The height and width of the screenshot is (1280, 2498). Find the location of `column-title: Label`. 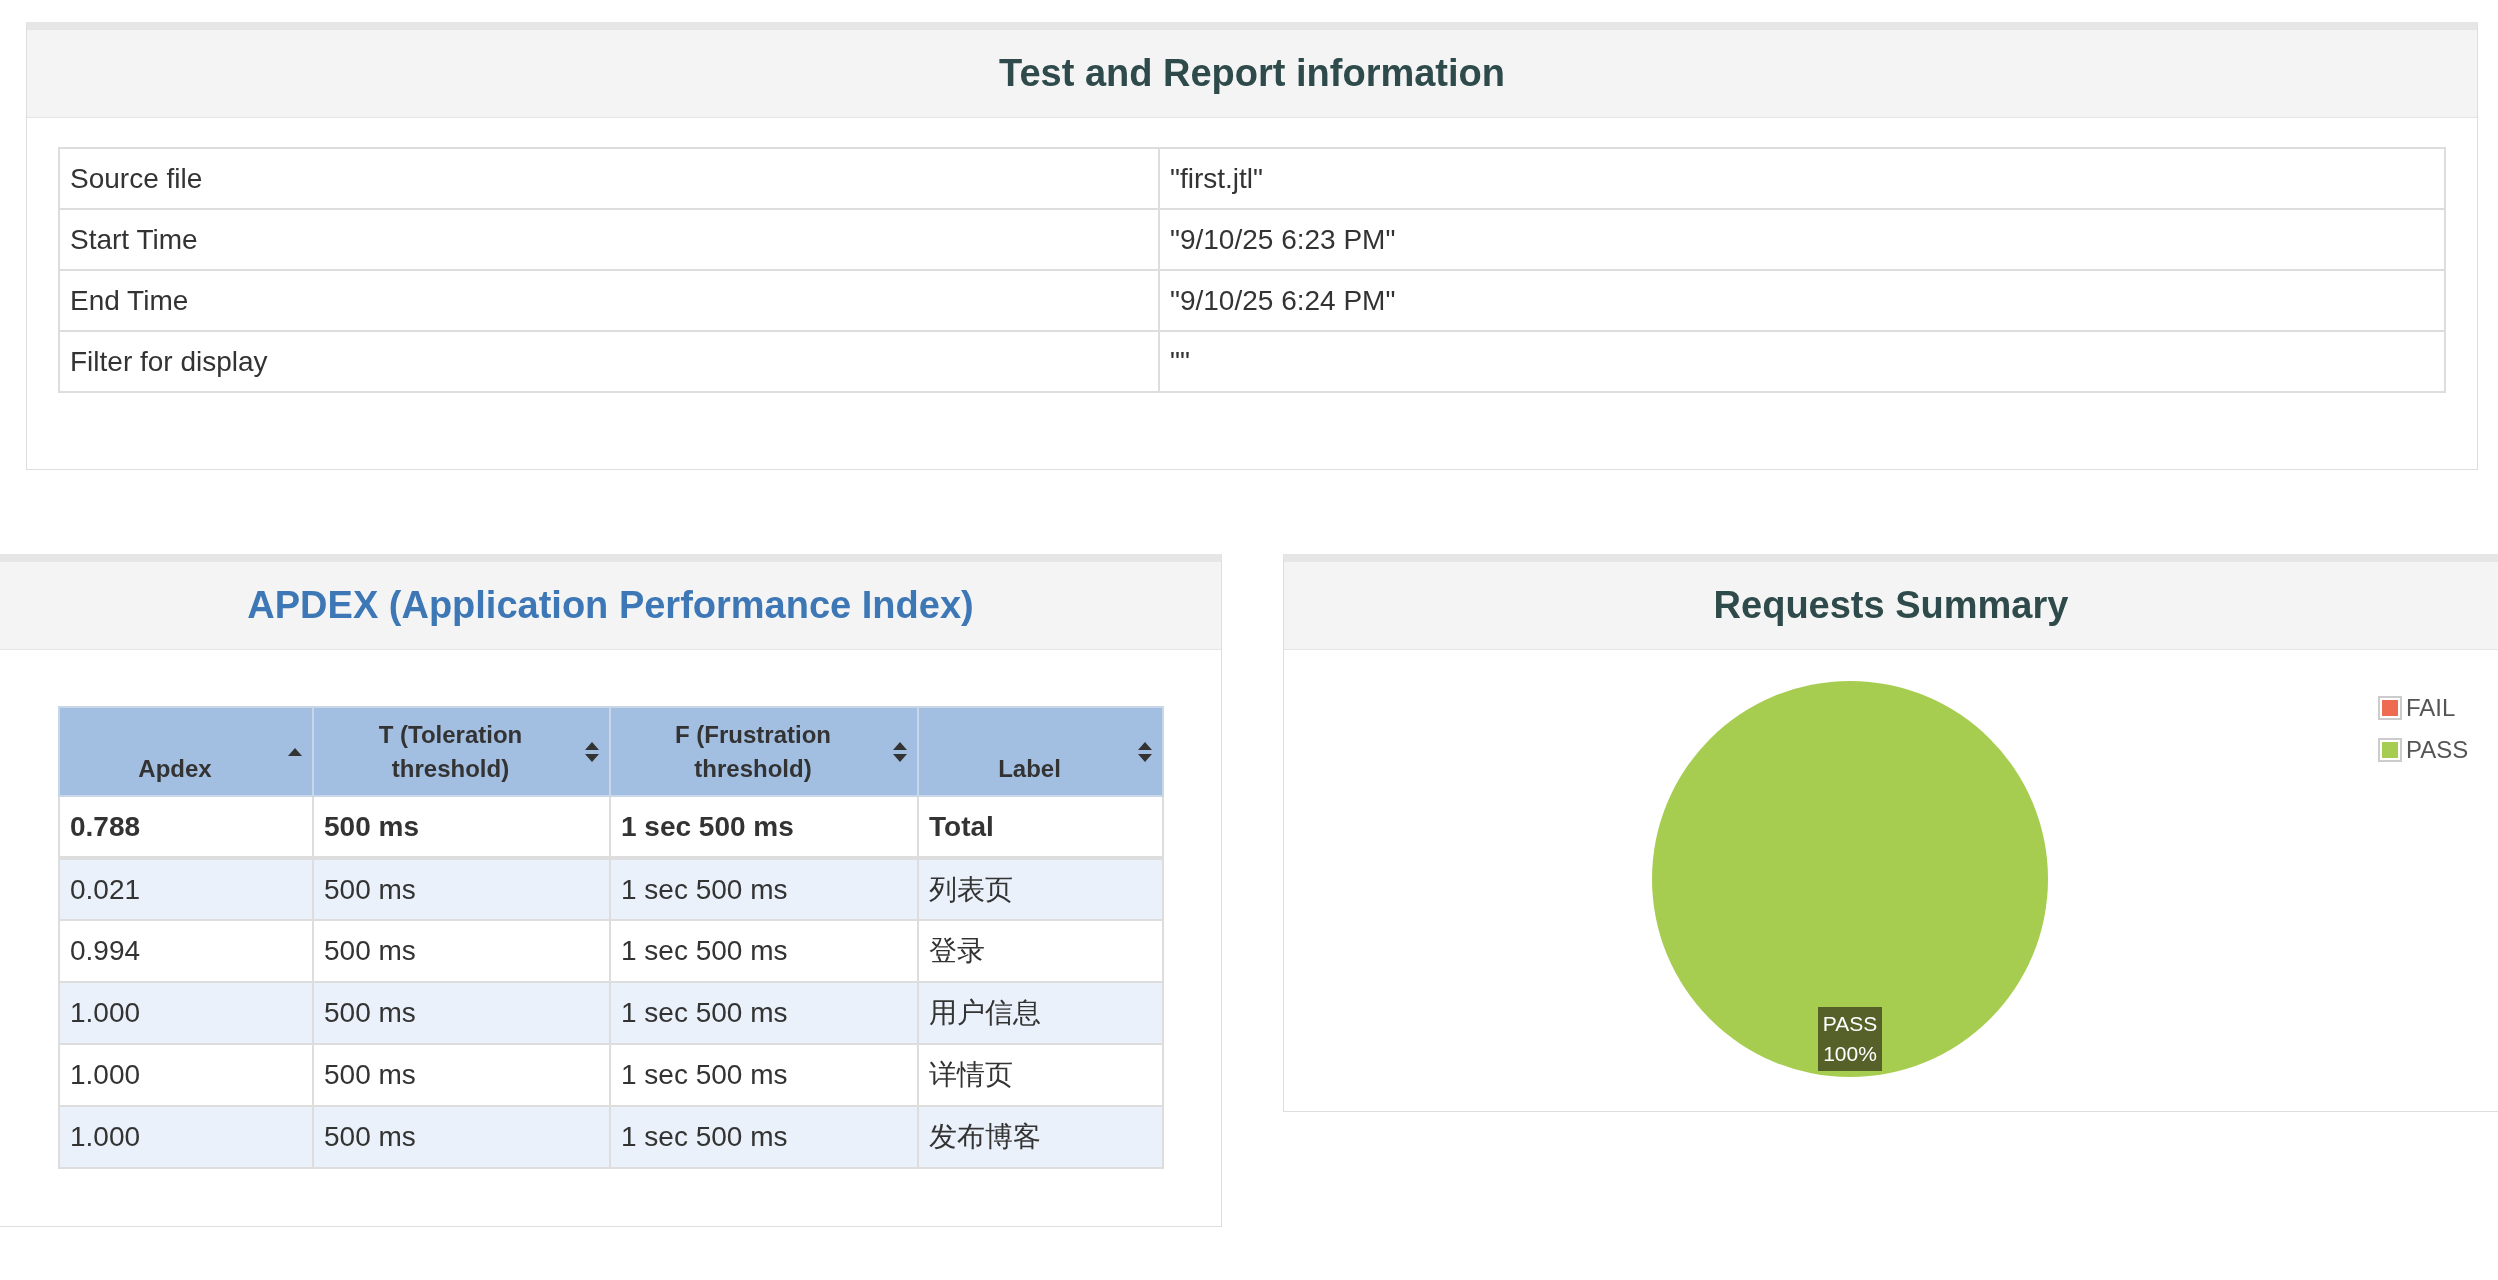

column-title: Label is located at coordinates (1029, 768).